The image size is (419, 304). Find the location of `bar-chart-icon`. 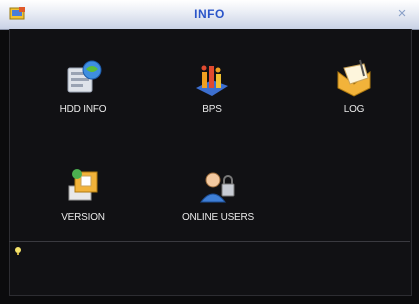

bar-chart-icon is located at coordinates (212, 80).